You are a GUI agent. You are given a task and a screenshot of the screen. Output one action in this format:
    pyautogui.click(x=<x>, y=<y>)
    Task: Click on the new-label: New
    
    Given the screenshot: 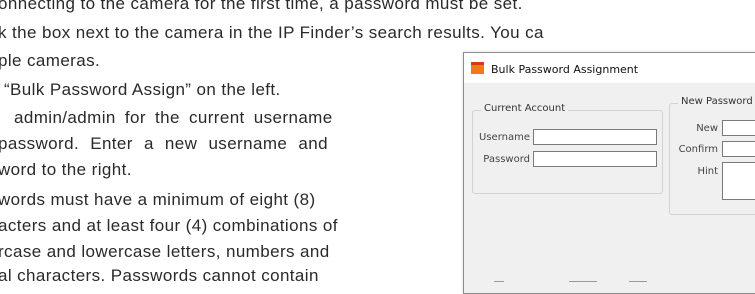 What is the action you would take?
    pyautogui.click(x=707, y=128)
    